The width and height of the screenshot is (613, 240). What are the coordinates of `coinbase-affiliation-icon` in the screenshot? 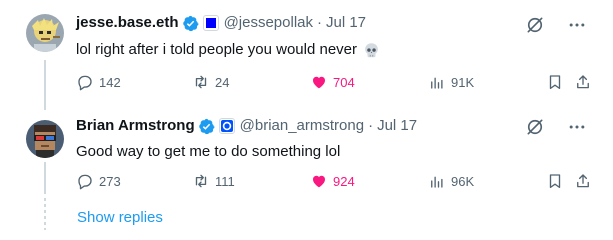 It's located at (226, 126).